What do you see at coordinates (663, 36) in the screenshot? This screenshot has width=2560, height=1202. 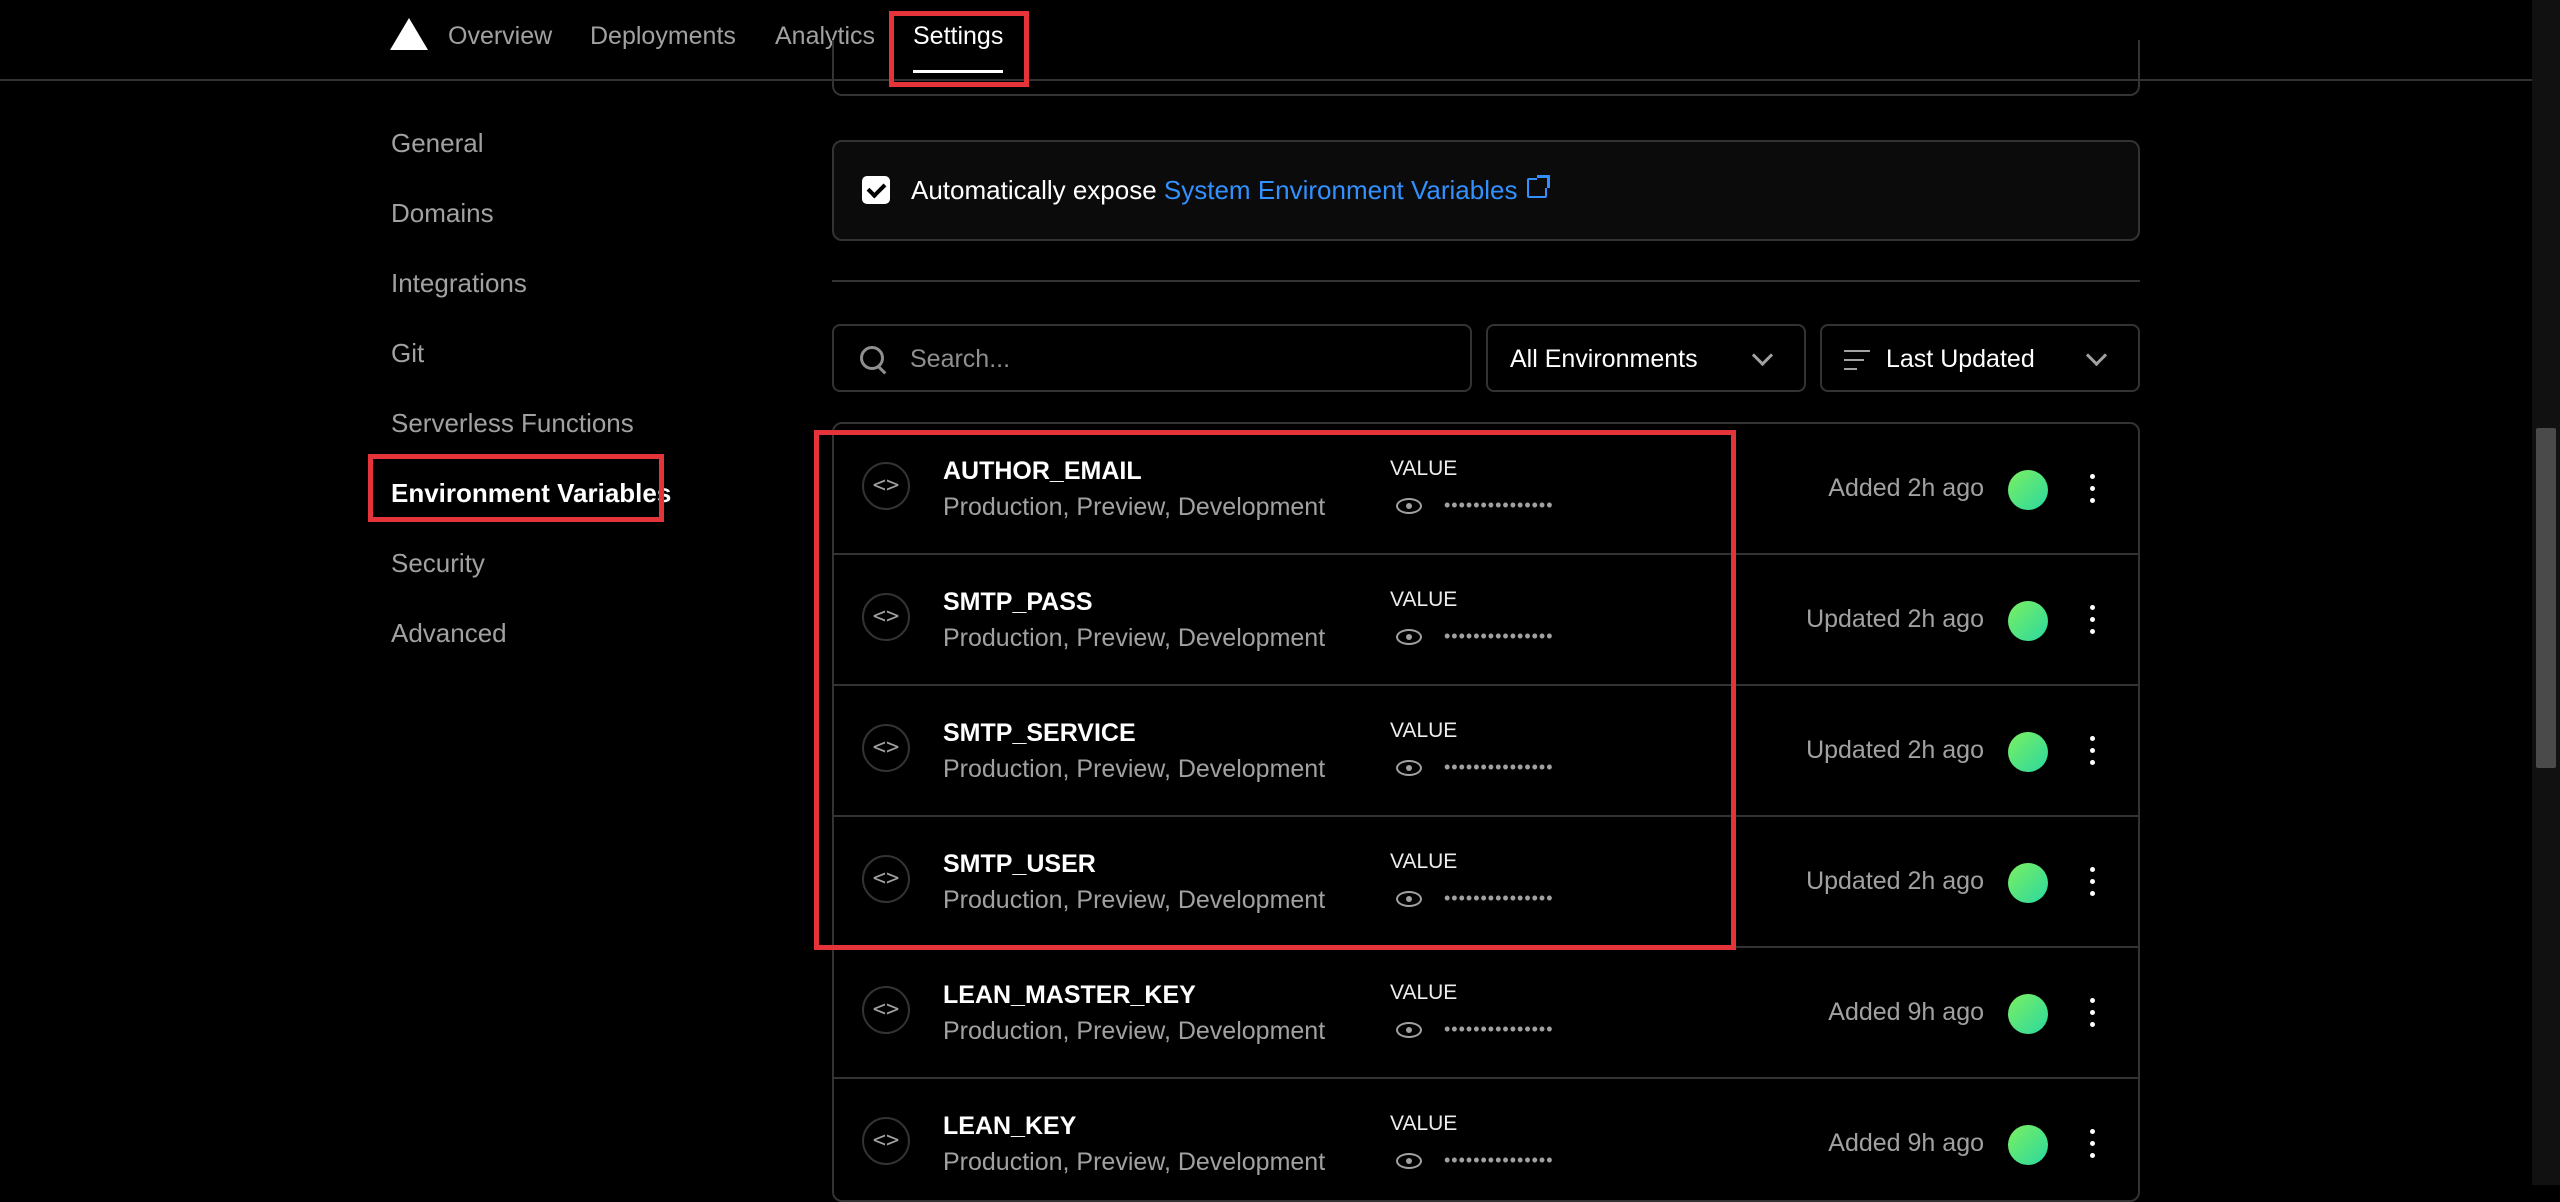 I see `tab-deployments: Deployments` at bounding box center [663, 36].